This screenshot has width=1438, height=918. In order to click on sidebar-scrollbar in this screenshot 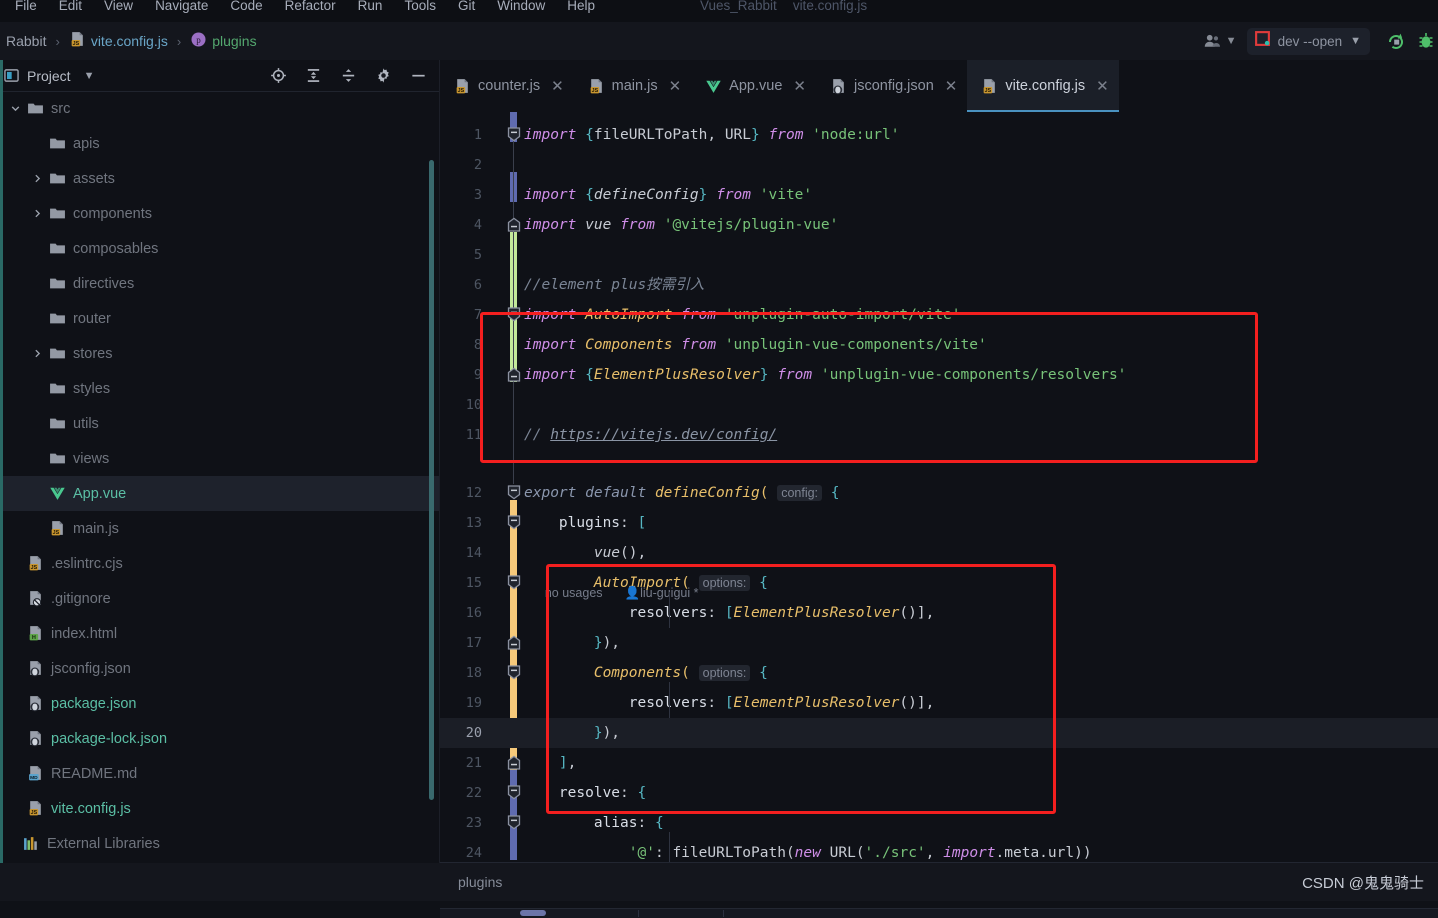, I will do `click(431, 480)`.